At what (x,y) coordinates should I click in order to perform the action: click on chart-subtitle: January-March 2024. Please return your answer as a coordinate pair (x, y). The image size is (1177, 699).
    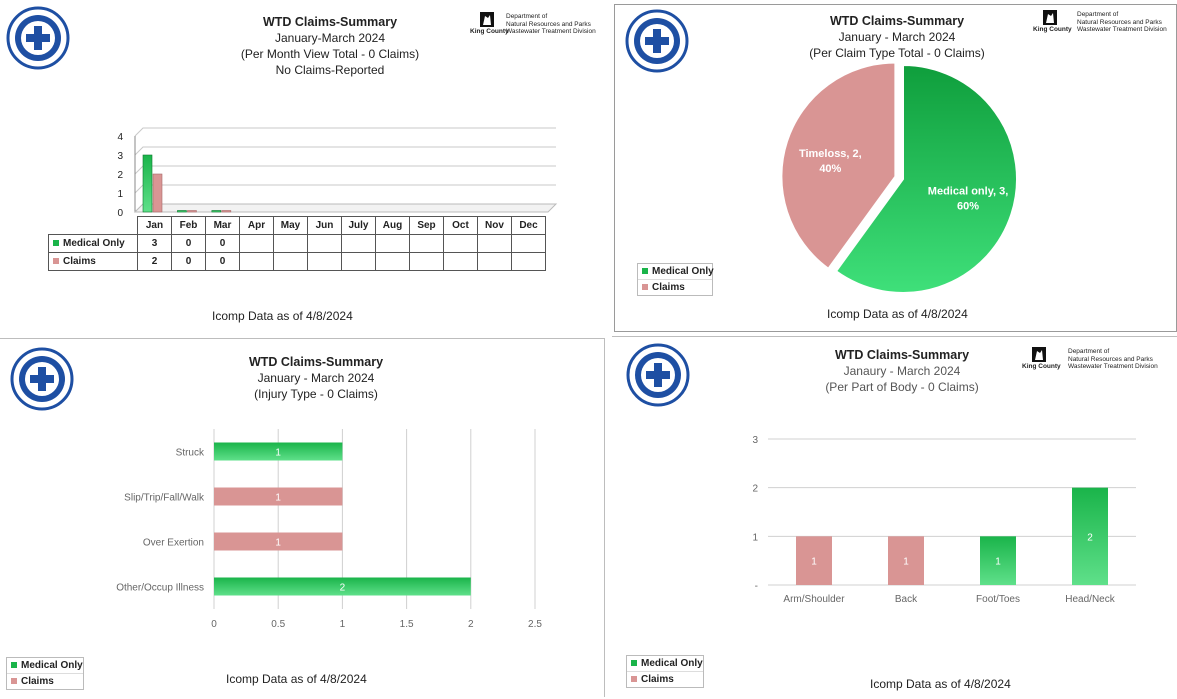
    Looking at the image, I should click on (330, 38).